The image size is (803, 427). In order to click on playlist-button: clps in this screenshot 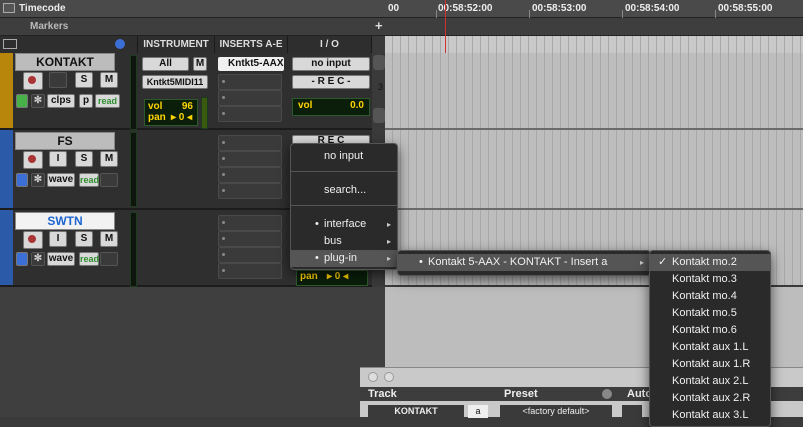, I will do `click(61, 101)`.